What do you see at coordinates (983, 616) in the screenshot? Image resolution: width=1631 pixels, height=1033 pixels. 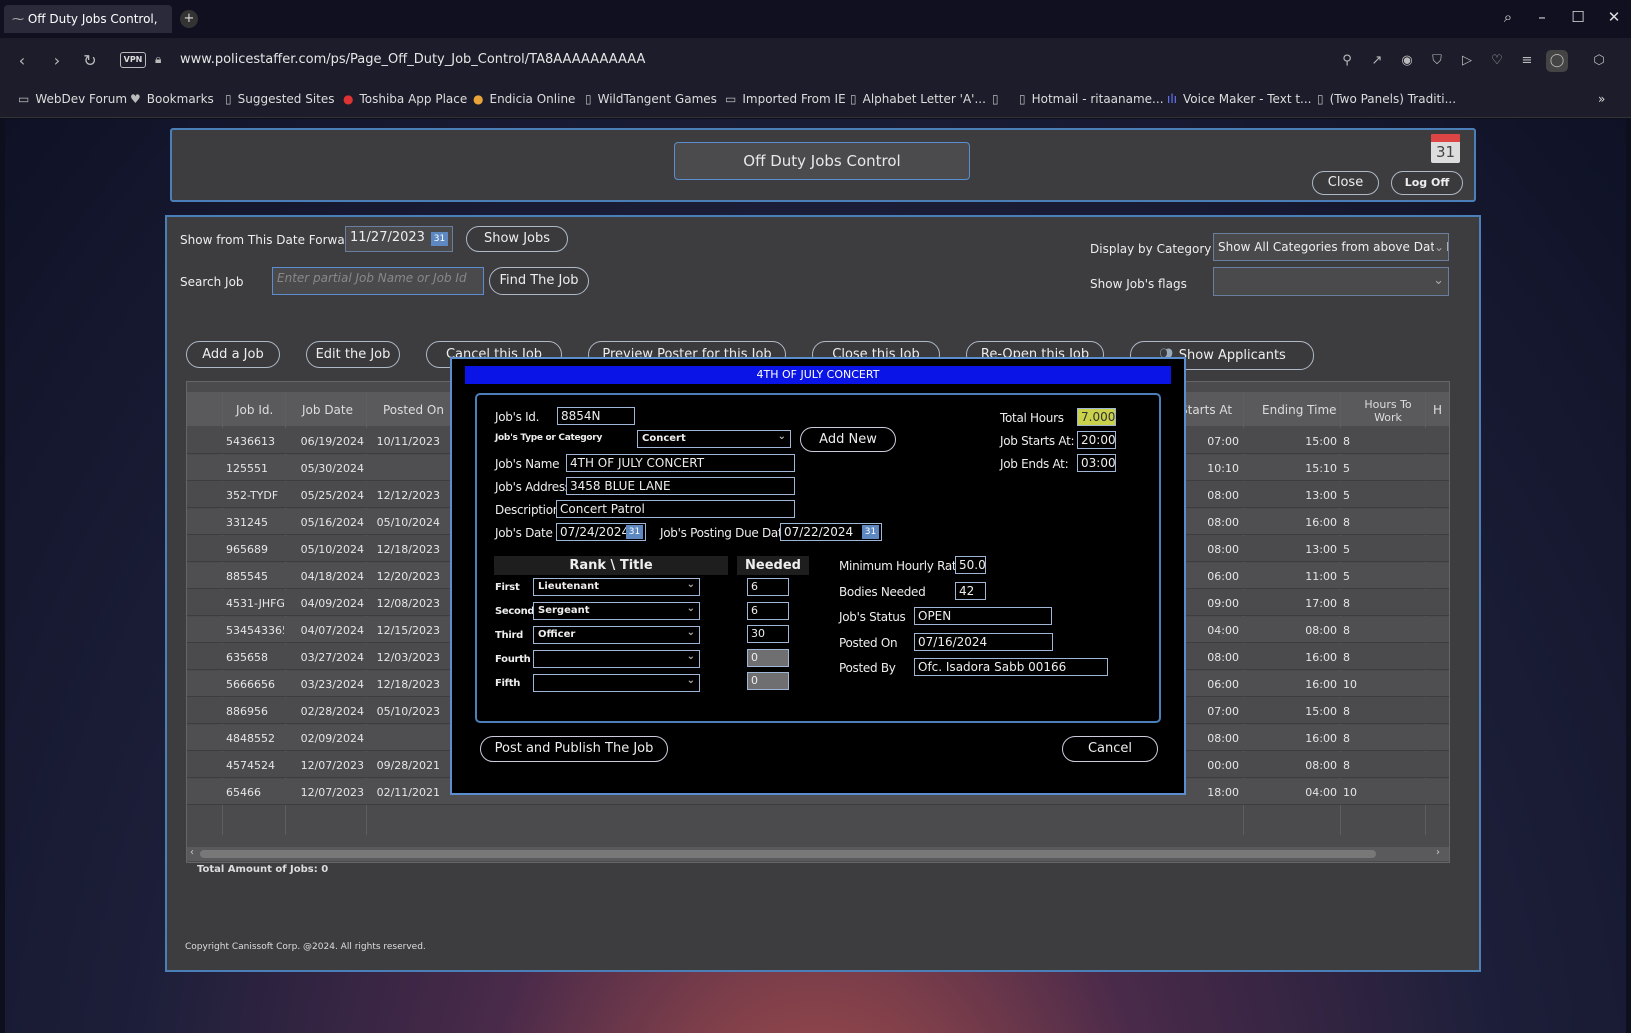 I see `job-status-field: OPEN` at bounding box center [983, 616].